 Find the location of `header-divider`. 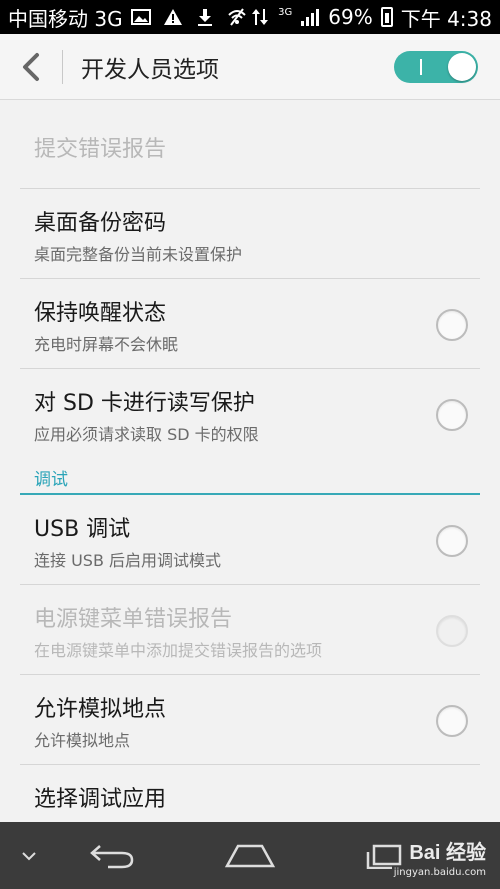

header-divider is located at coordinates (62, 66).